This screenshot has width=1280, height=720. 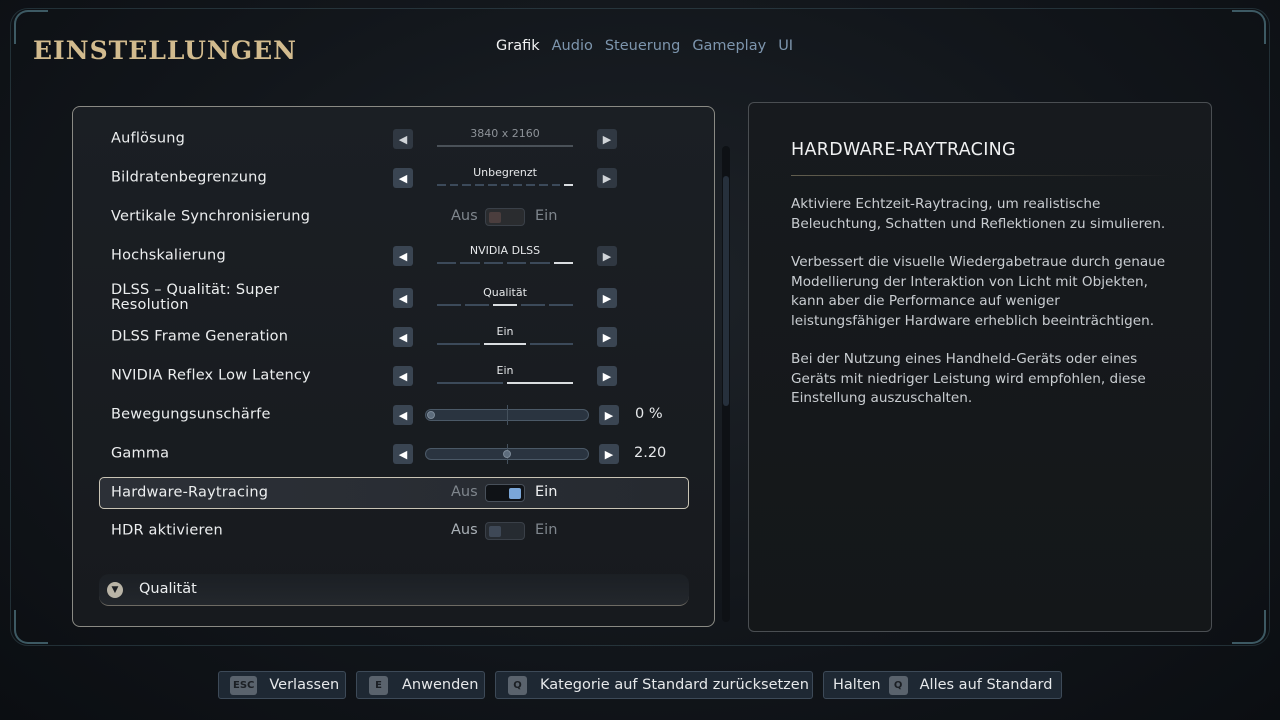 I want to click on scrollbar-thumb, so click(x=726, y=291).